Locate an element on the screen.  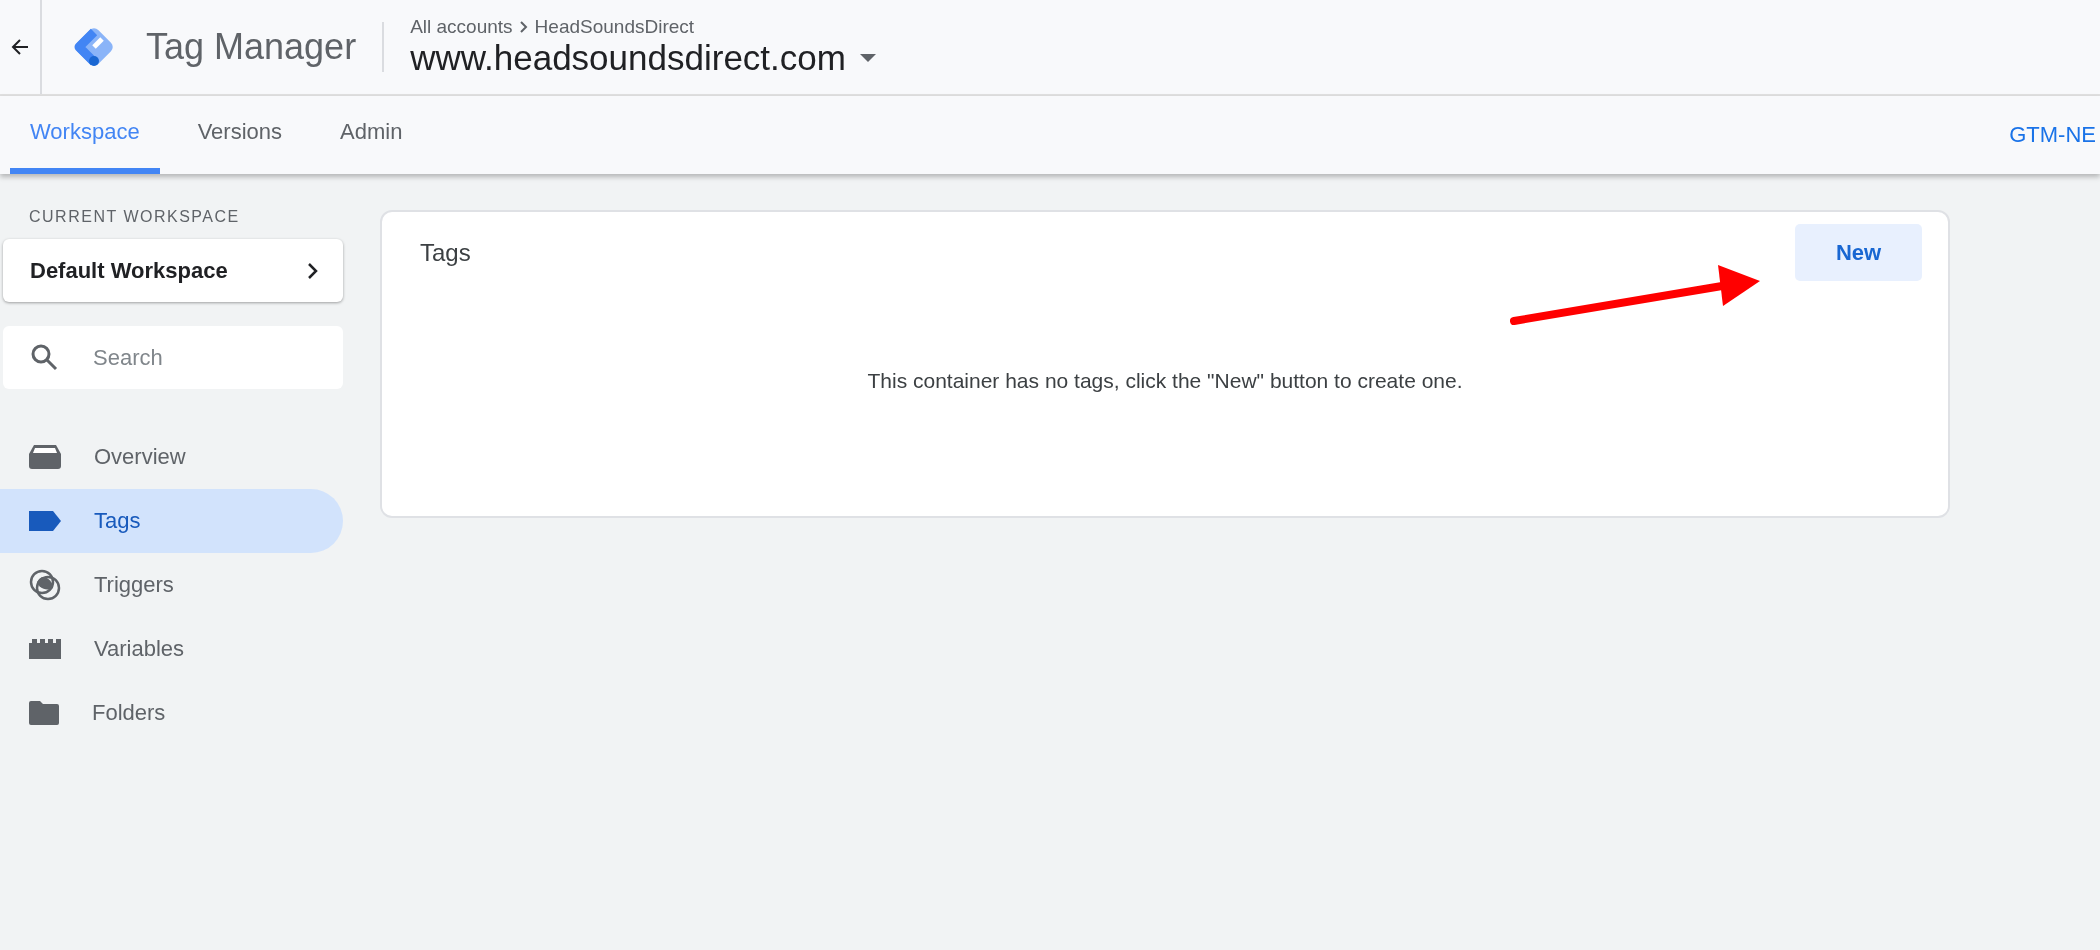
sidebar-item: Folders is located at coordinates (171, 713).